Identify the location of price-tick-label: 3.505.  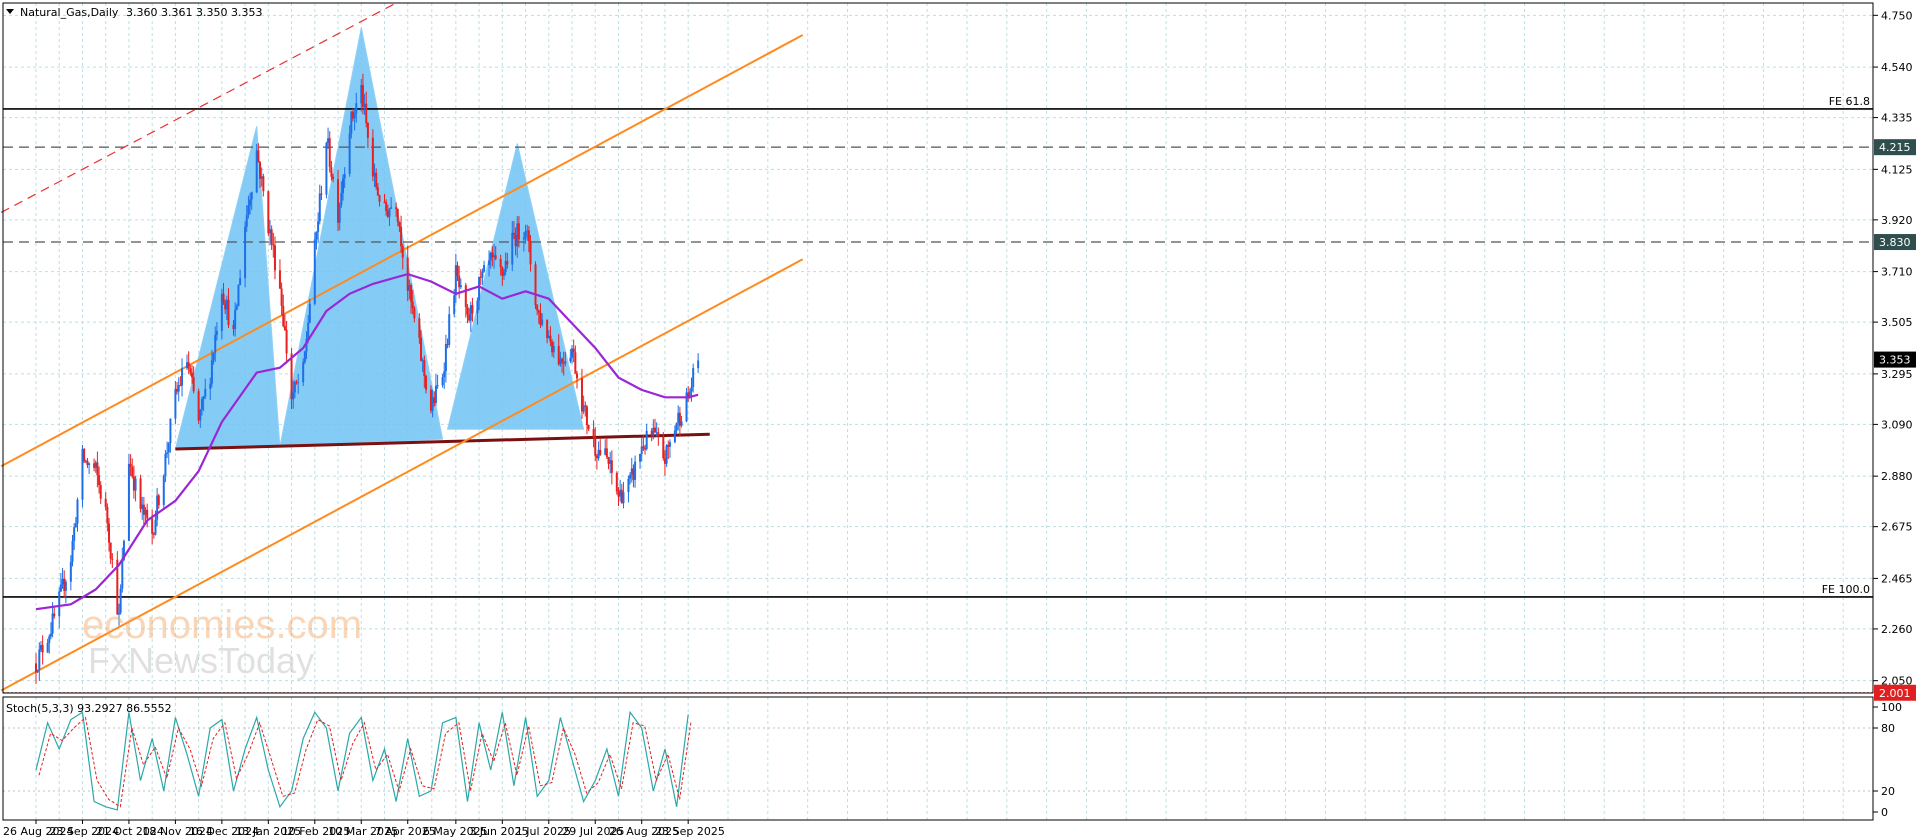
(1897, 322).